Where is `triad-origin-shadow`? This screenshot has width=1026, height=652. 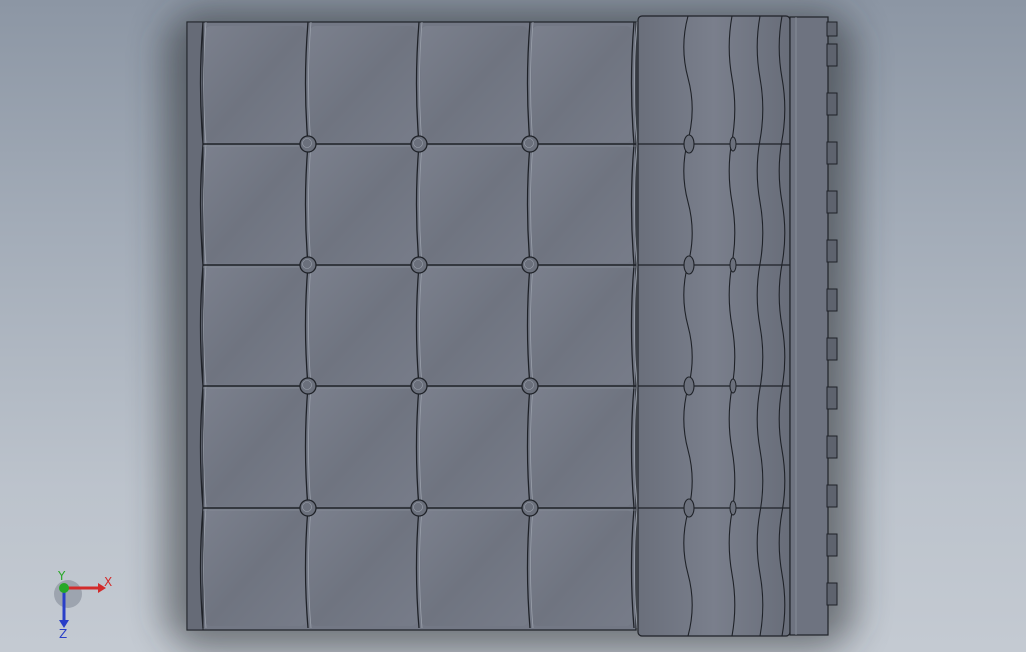 triad-origin-shadow is located at coordinates (68, 594).